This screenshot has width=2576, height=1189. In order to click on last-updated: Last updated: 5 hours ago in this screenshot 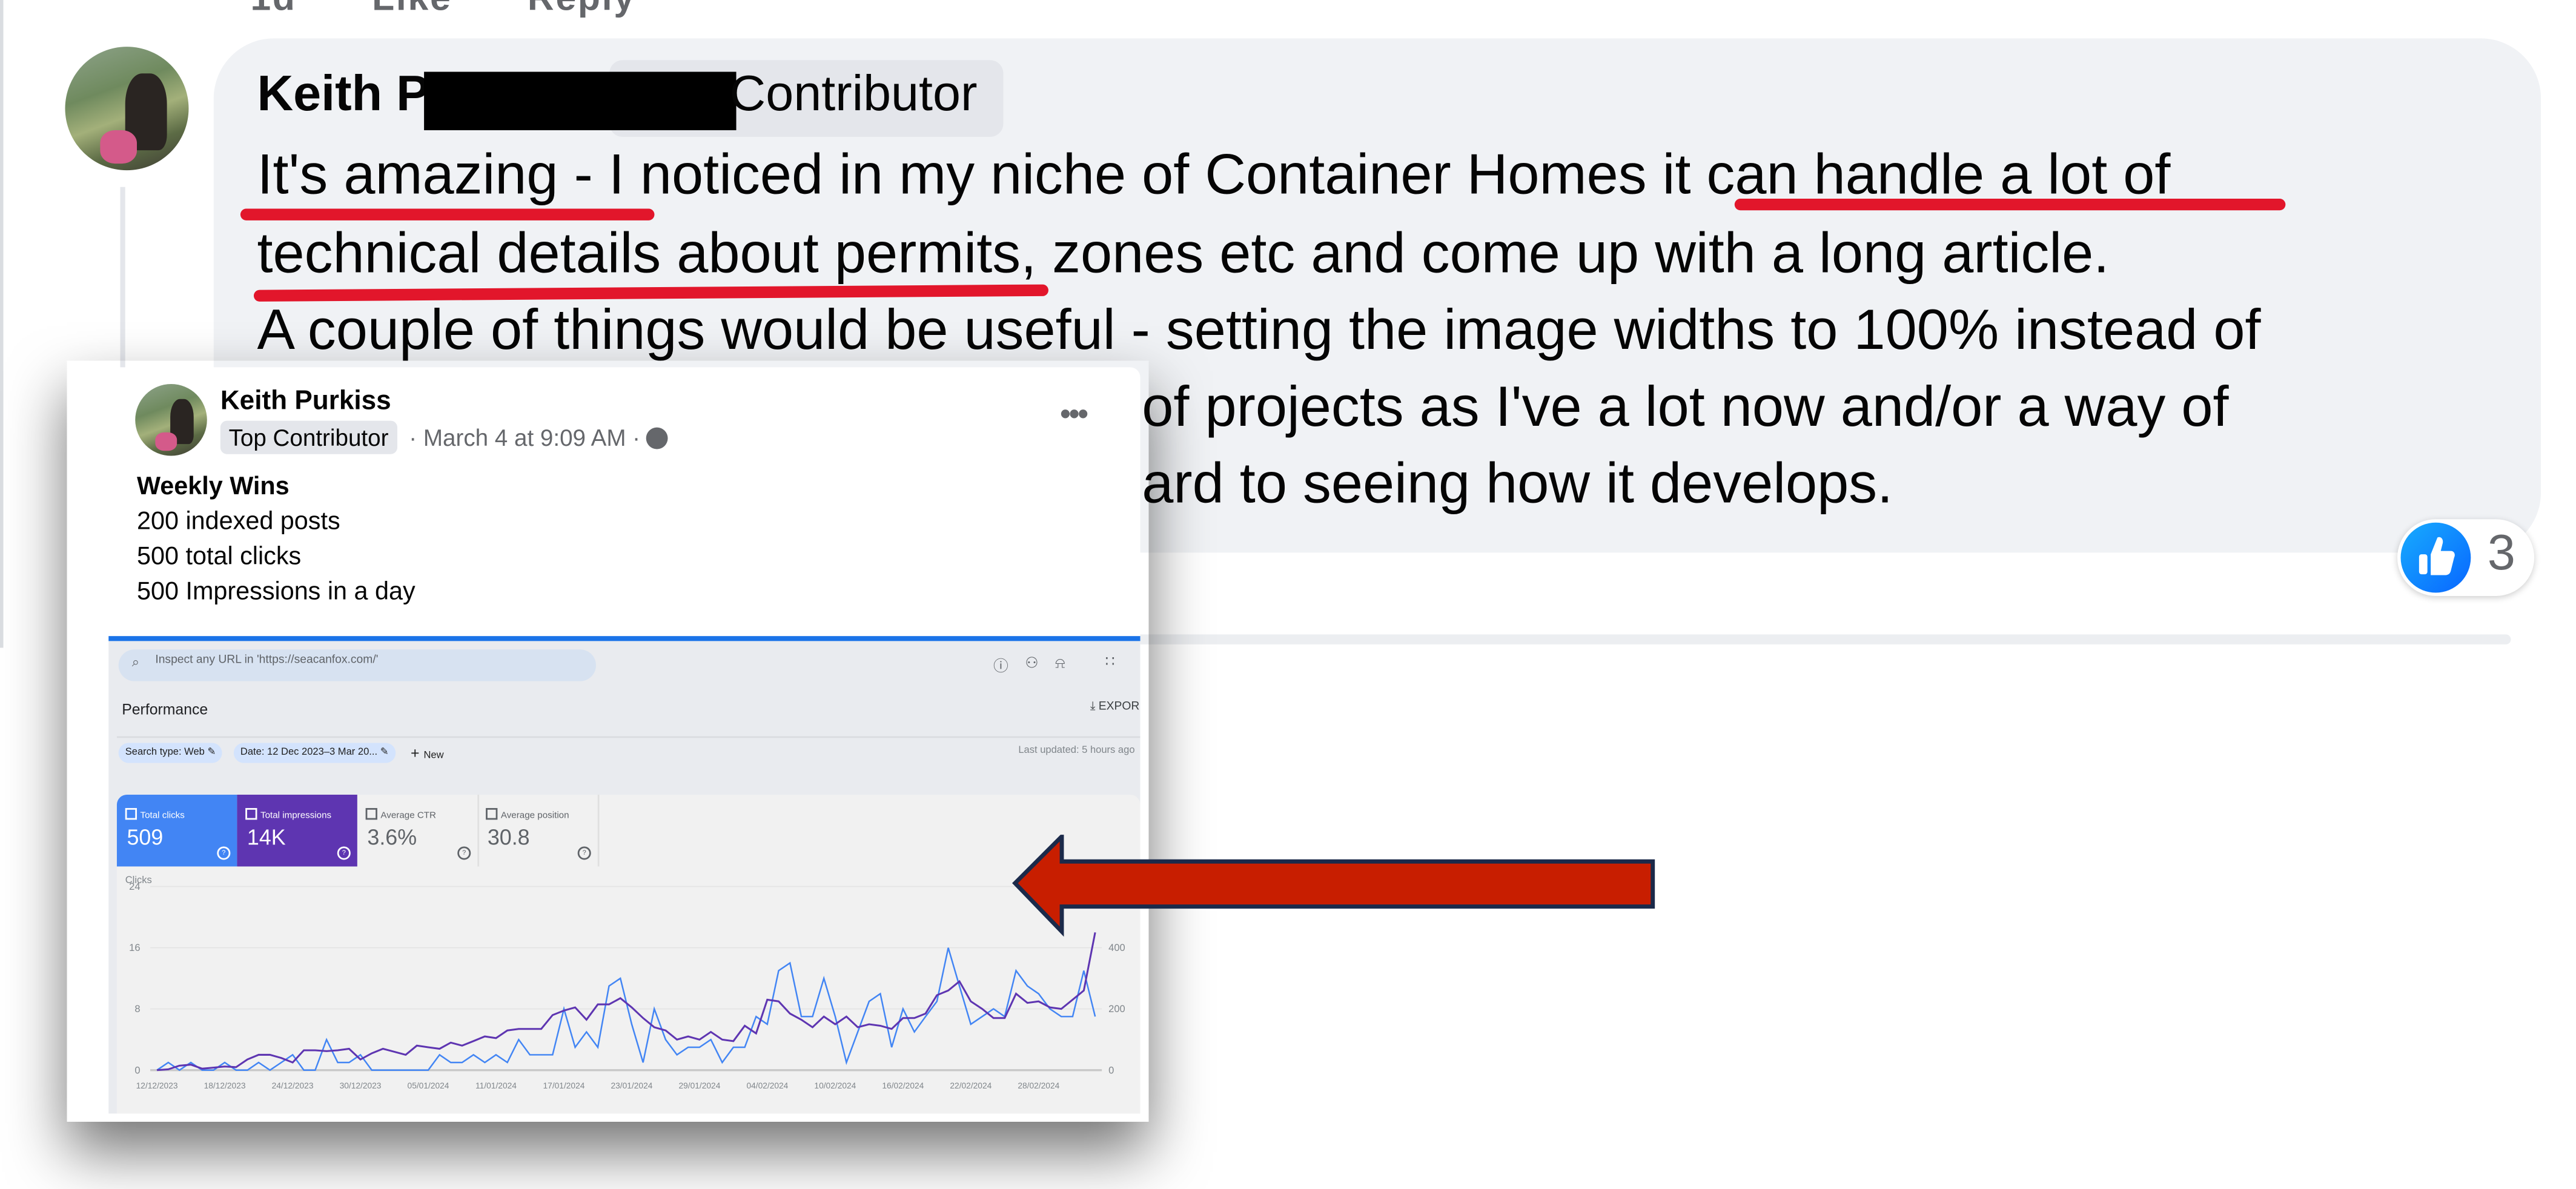, I will do `click(1076, 752)`.